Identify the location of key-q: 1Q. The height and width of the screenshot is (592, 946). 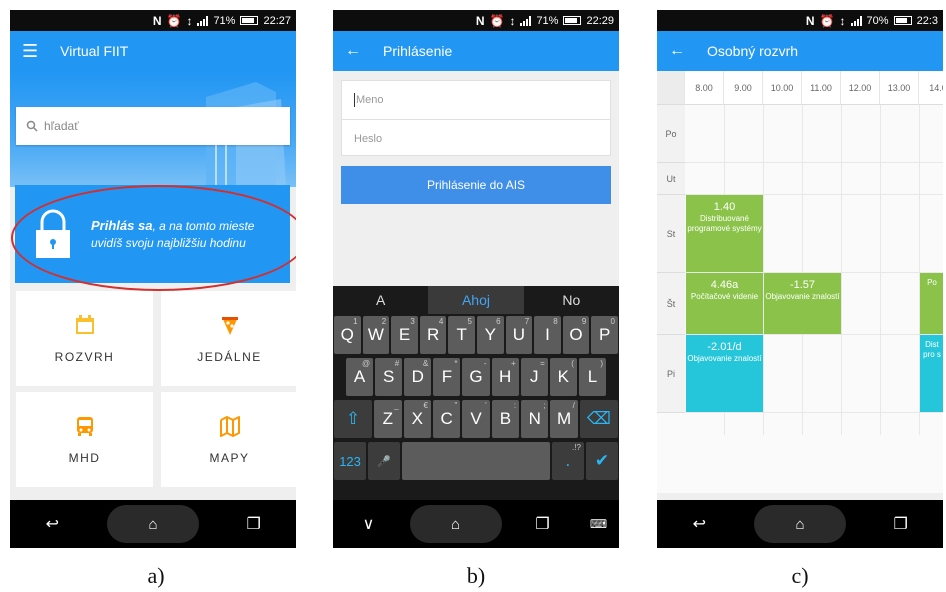
(347, 335).